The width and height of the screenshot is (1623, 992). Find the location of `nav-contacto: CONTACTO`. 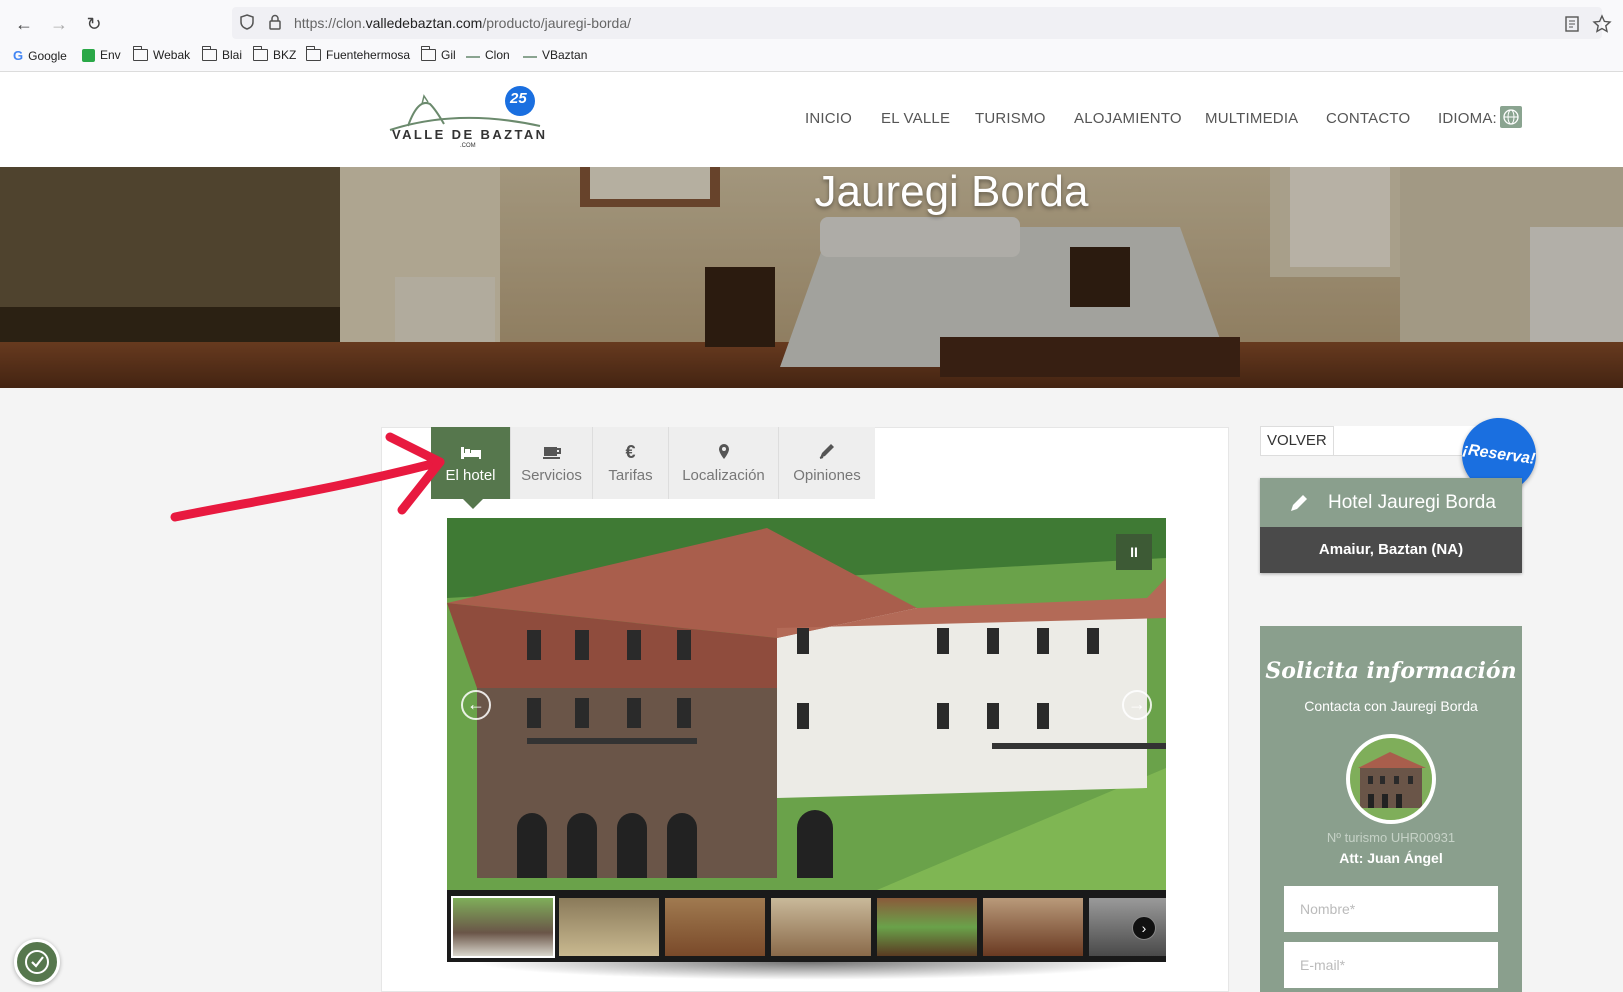

nav-contacto: CONTACTO is located at coordinates (1368, 118).